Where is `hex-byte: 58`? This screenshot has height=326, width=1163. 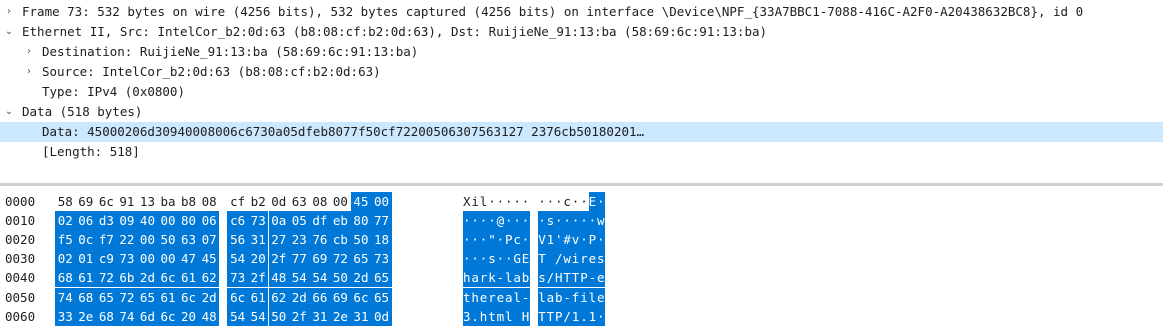
hex-byte: 58 is located at coordinates (65, 201).